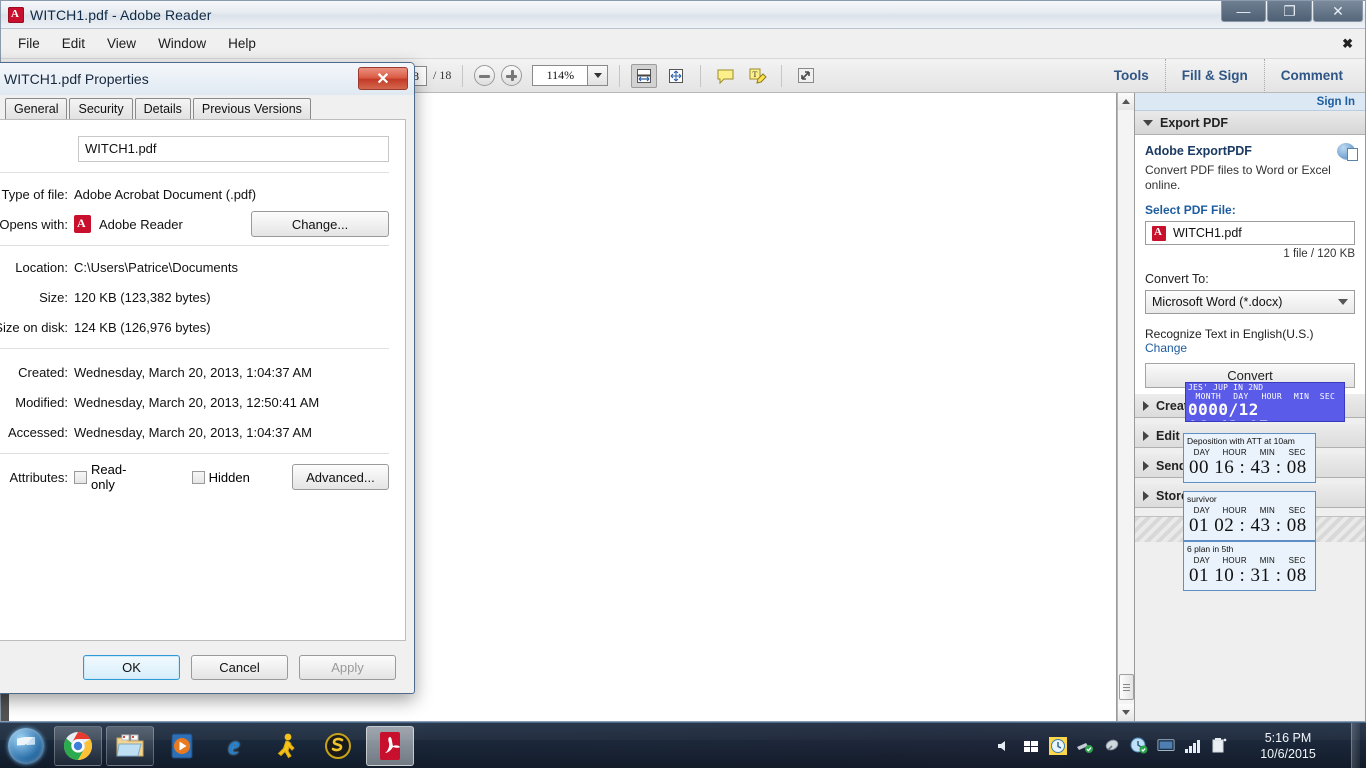 Image resolution: width=1366 pixels, height=768 pixels. Describe the element at coordinates (1168, 435) in the screenshot. I see `section-edit-label: Edit` at that location.